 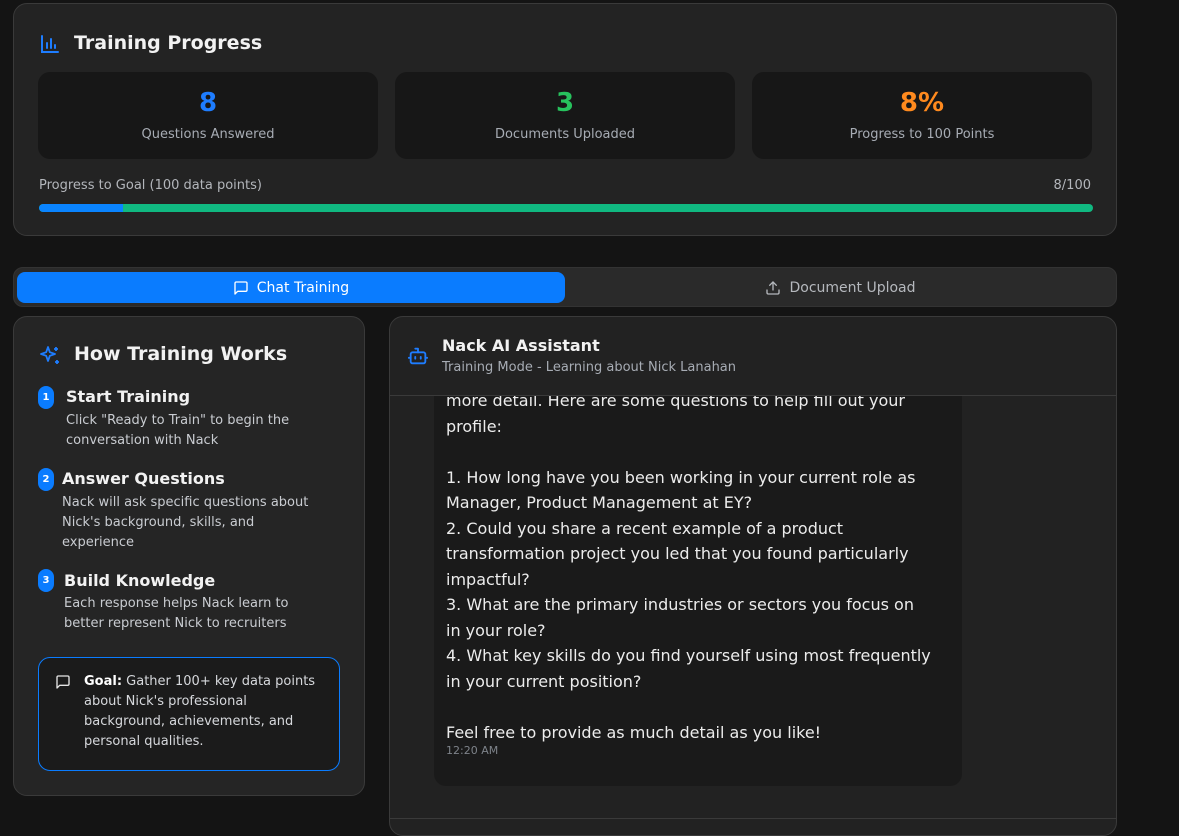 I want to click on stat-label: Progress to 100 Points, so click(x=922, y=134).